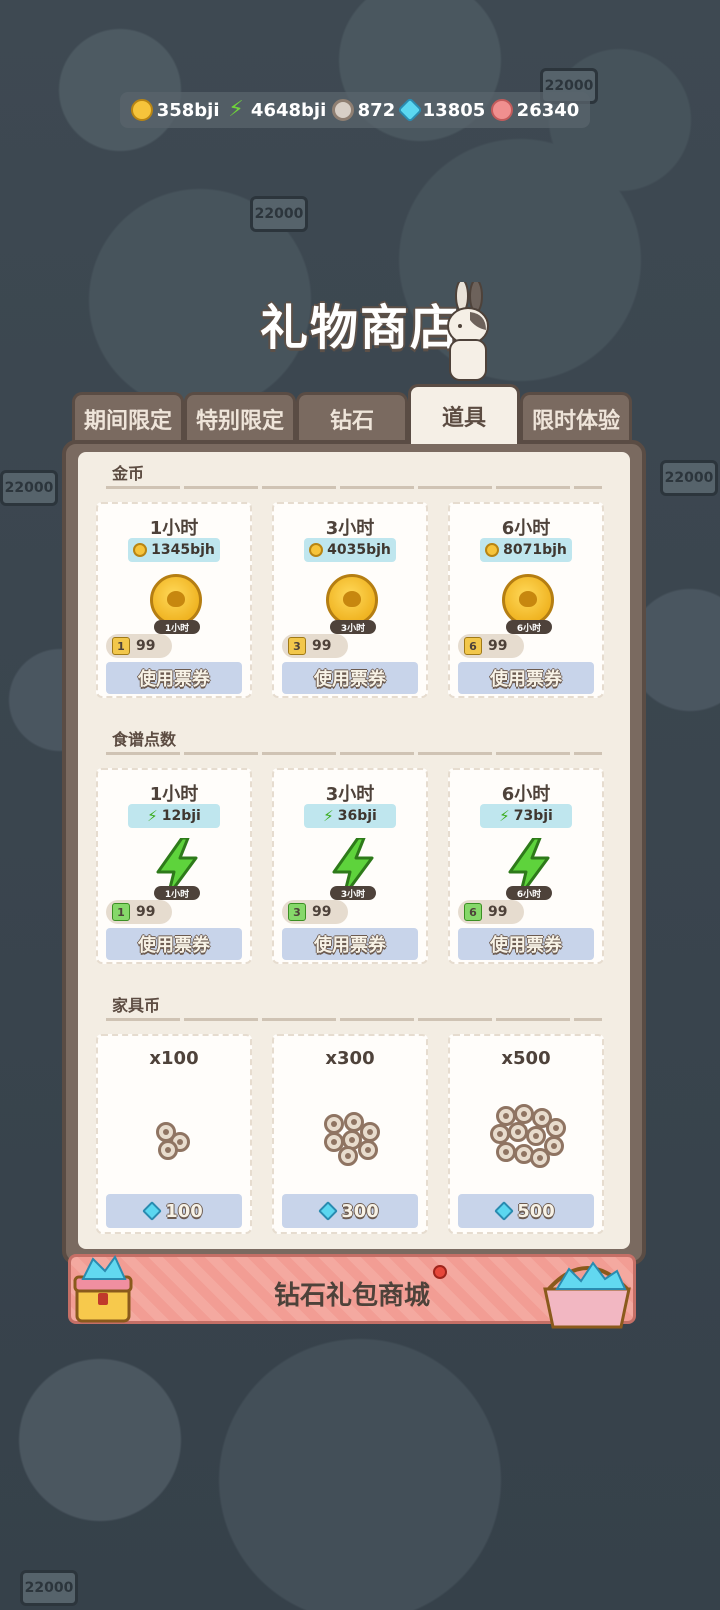 The width and height of the screenshot is (720, 1610). I want to click on resource-coin: 358bji, so click(175, 110).